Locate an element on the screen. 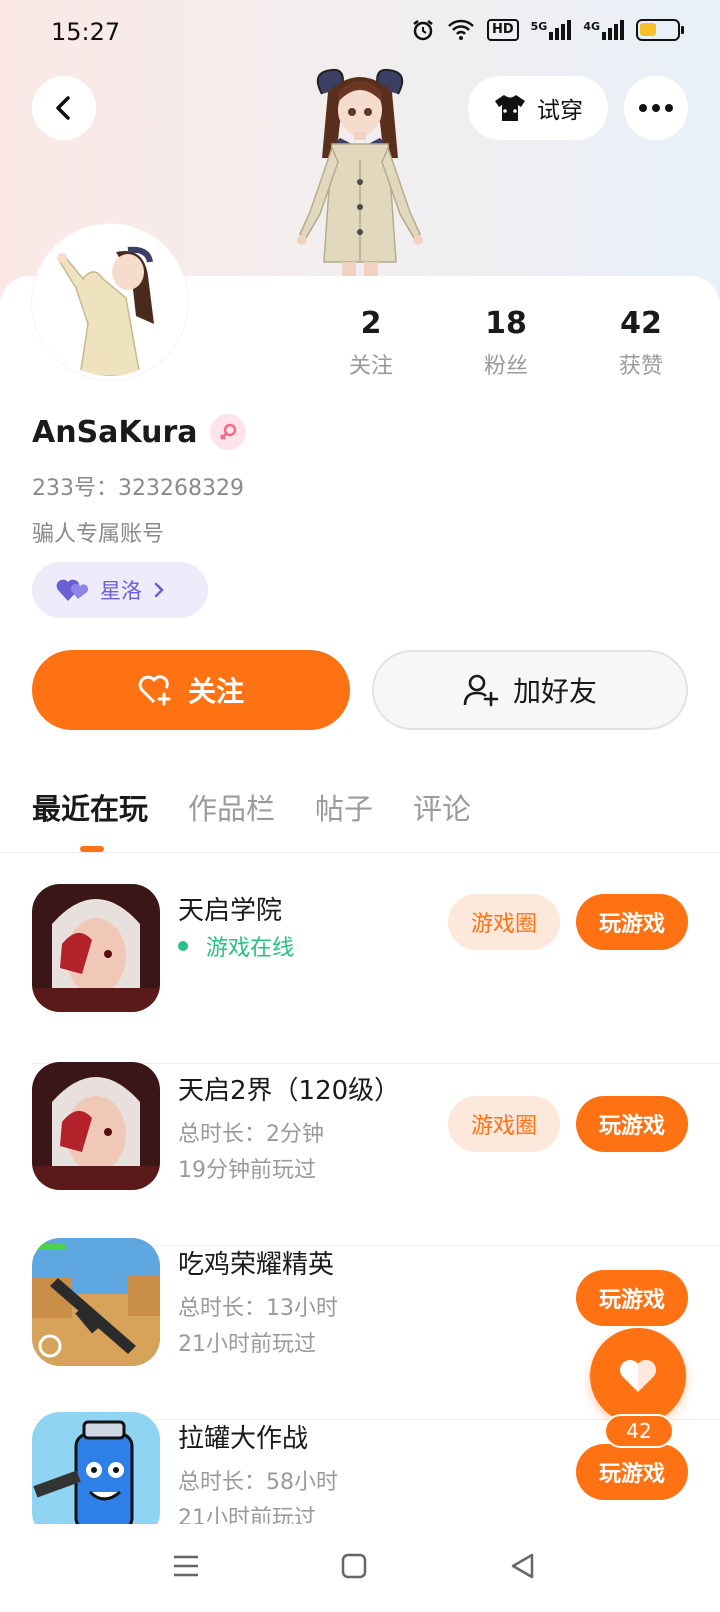 The image size is (720, 1612). more-button is located at coordinates (656, 108).